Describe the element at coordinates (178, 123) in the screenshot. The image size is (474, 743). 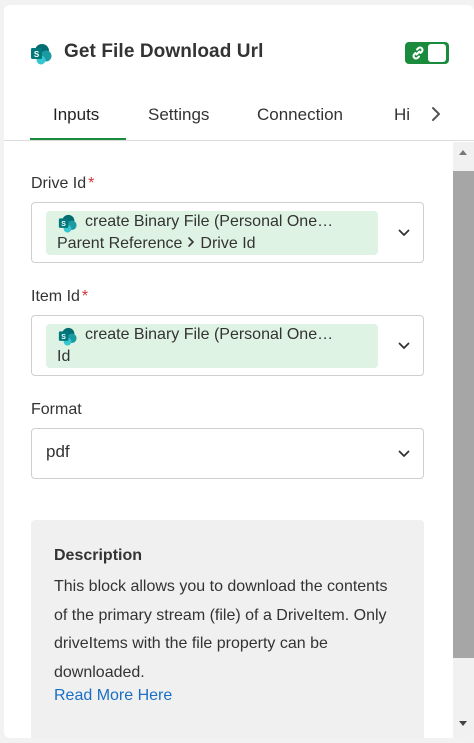
I see `tab-settings: Settings` at that location.